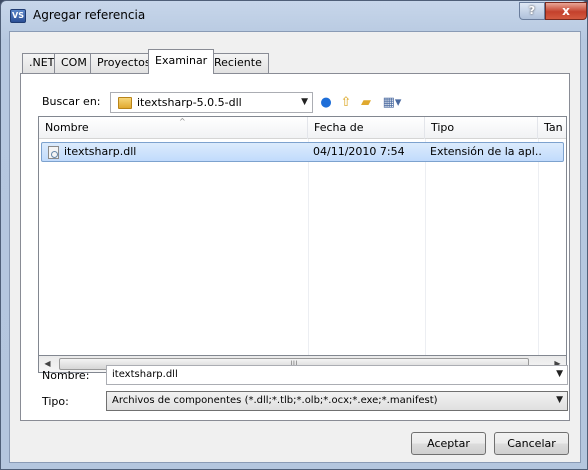 The width and height of the screenshot is (588, 470). What do you see at coordinates (173, 128) in the screenshot?
I see `column-header-name: Nombre ^` at bounding box center [173, 128].